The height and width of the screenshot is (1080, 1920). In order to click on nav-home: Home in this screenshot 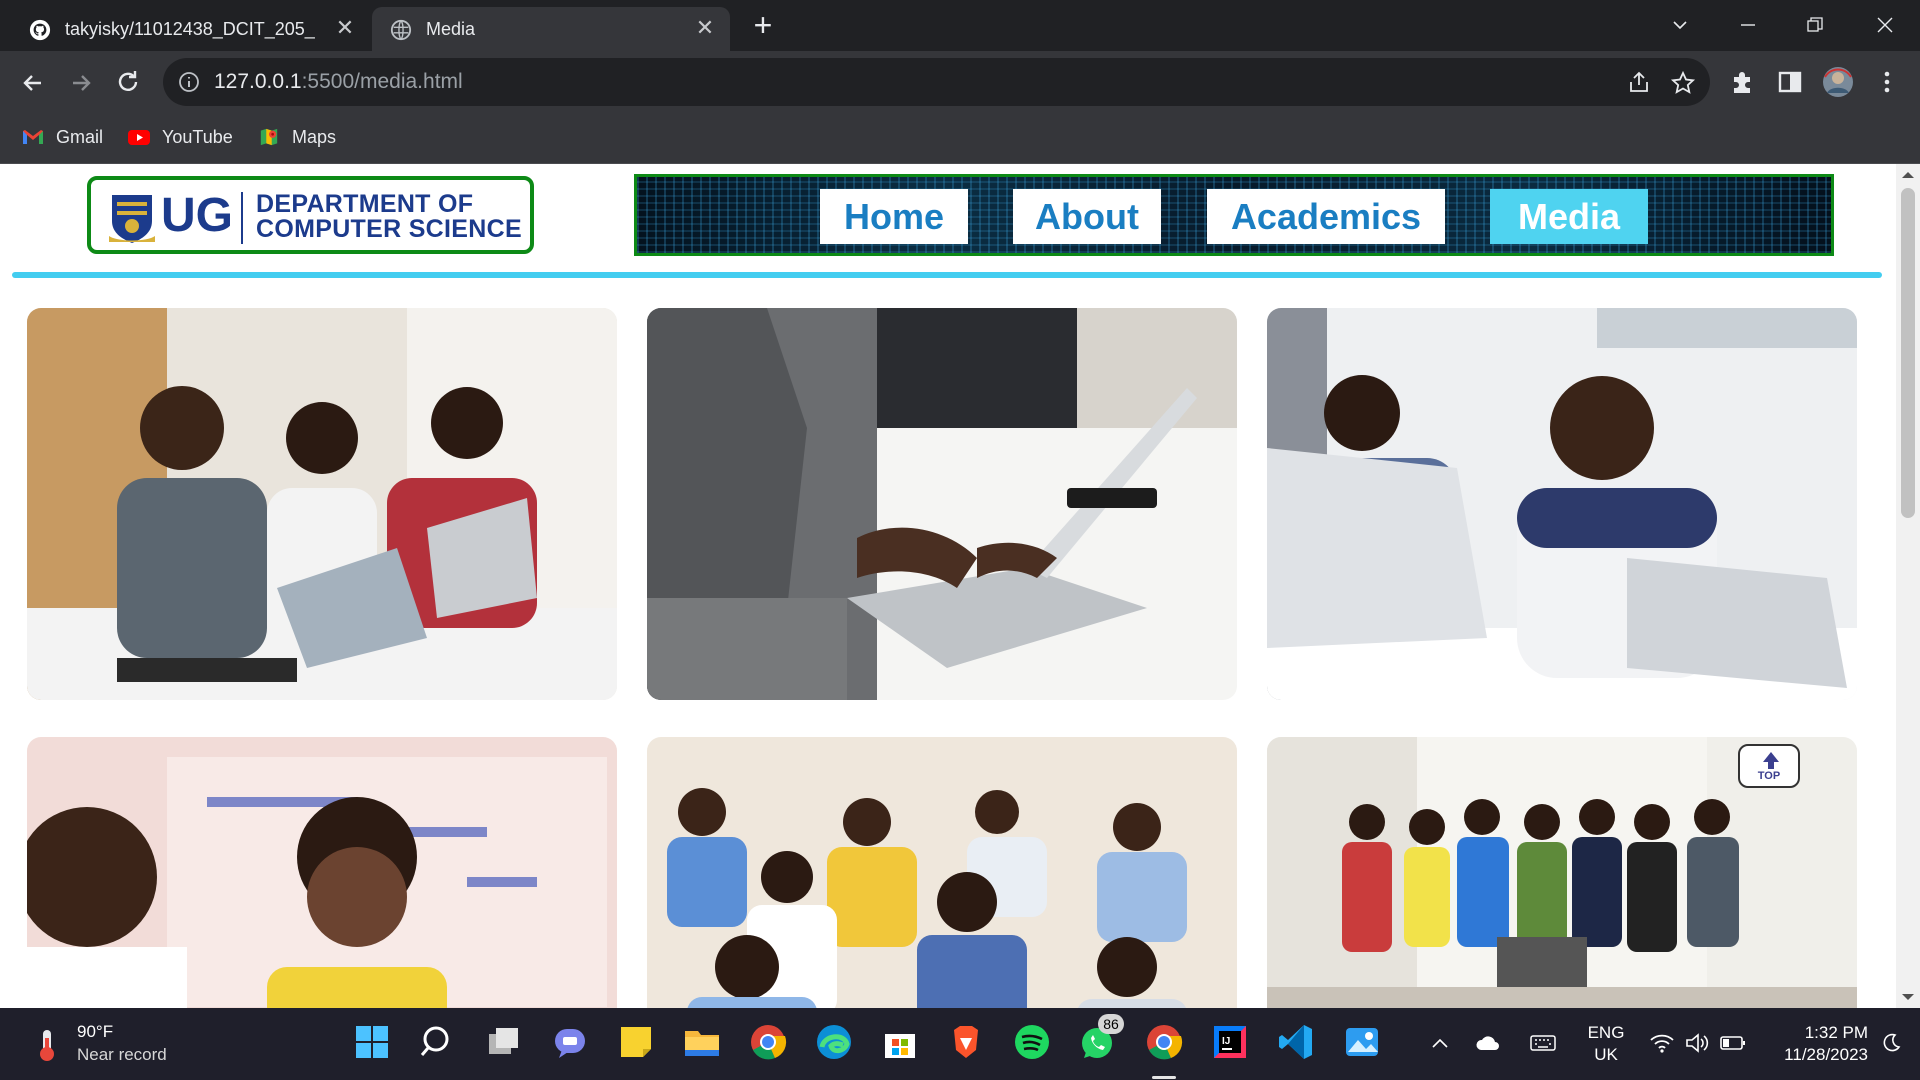, I will do `click(894, 216)`.